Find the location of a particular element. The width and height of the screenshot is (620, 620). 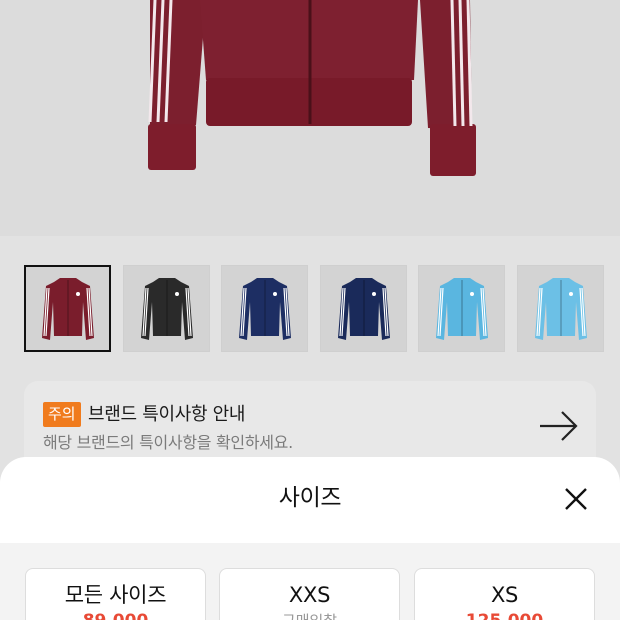

close-icon is located at coordinates (576, 499).